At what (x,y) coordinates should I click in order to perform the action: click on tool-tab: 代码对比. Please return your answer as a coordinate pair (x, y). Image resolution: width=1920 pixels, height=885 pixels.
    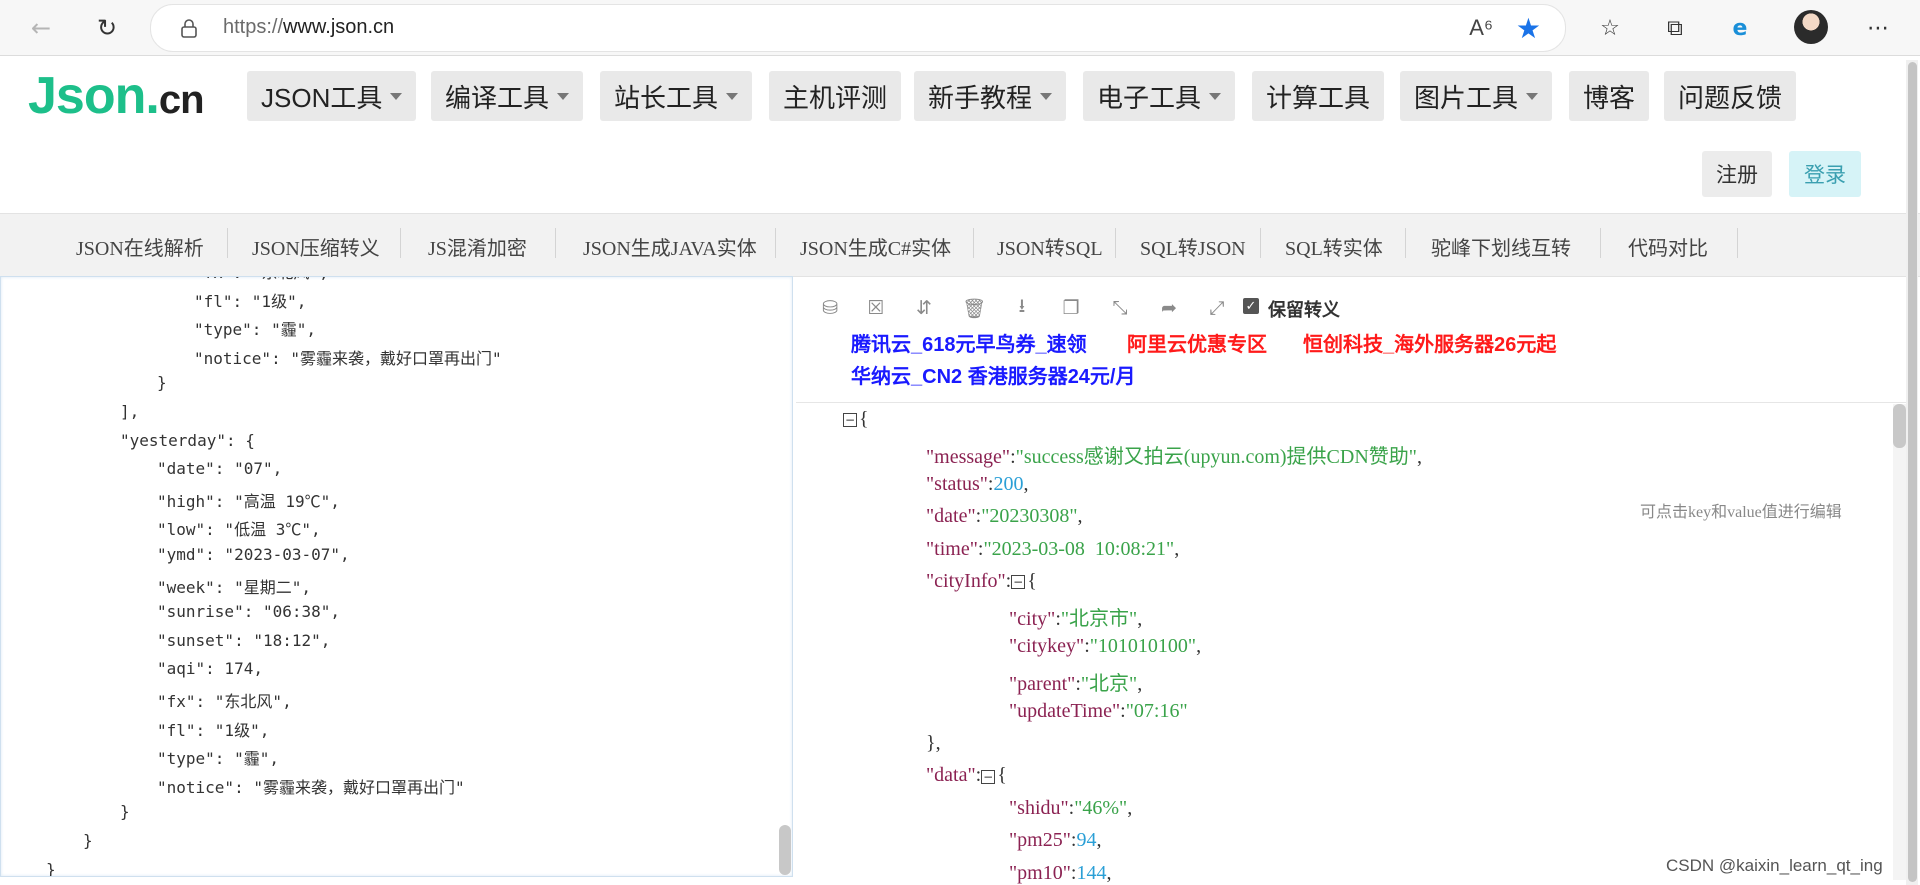
    Looking at the image, I should click on (1668, 246).